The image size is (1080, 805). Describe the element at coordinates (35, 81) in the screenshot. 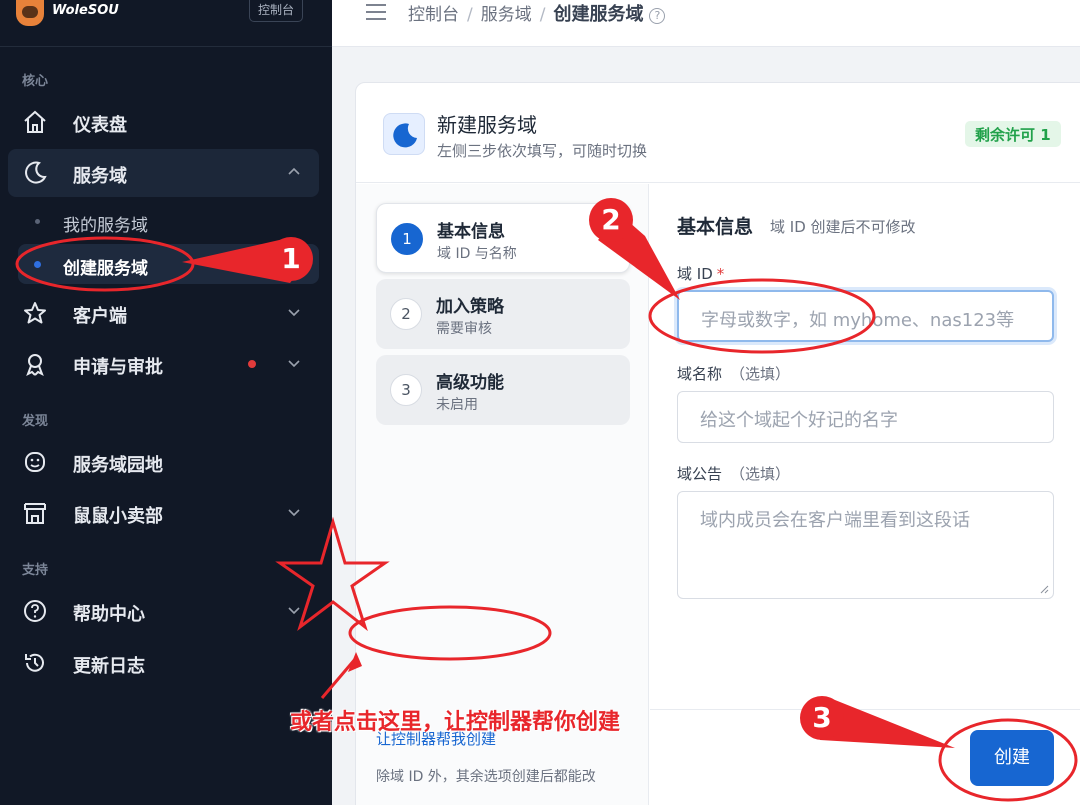

I see `section-label-core: 核心` at that location.